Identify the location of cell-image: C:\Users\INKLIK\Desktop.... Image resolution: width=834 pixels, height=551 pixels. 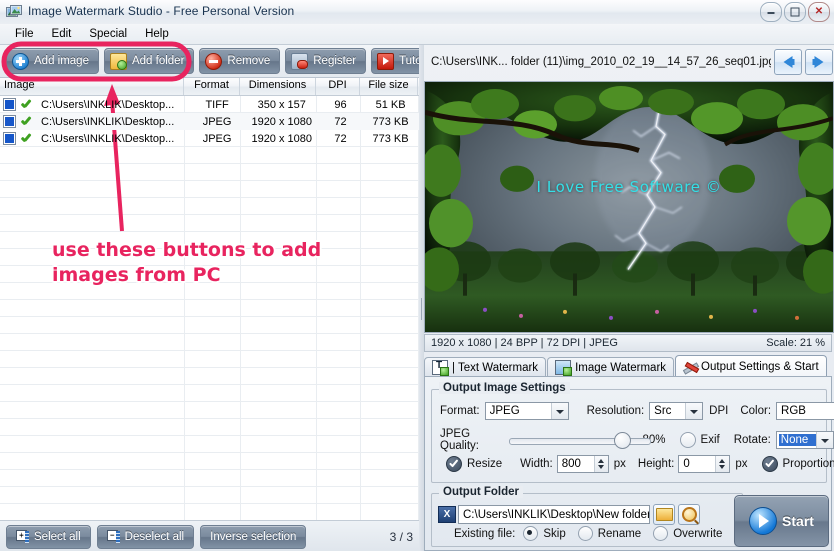
(108, 138).